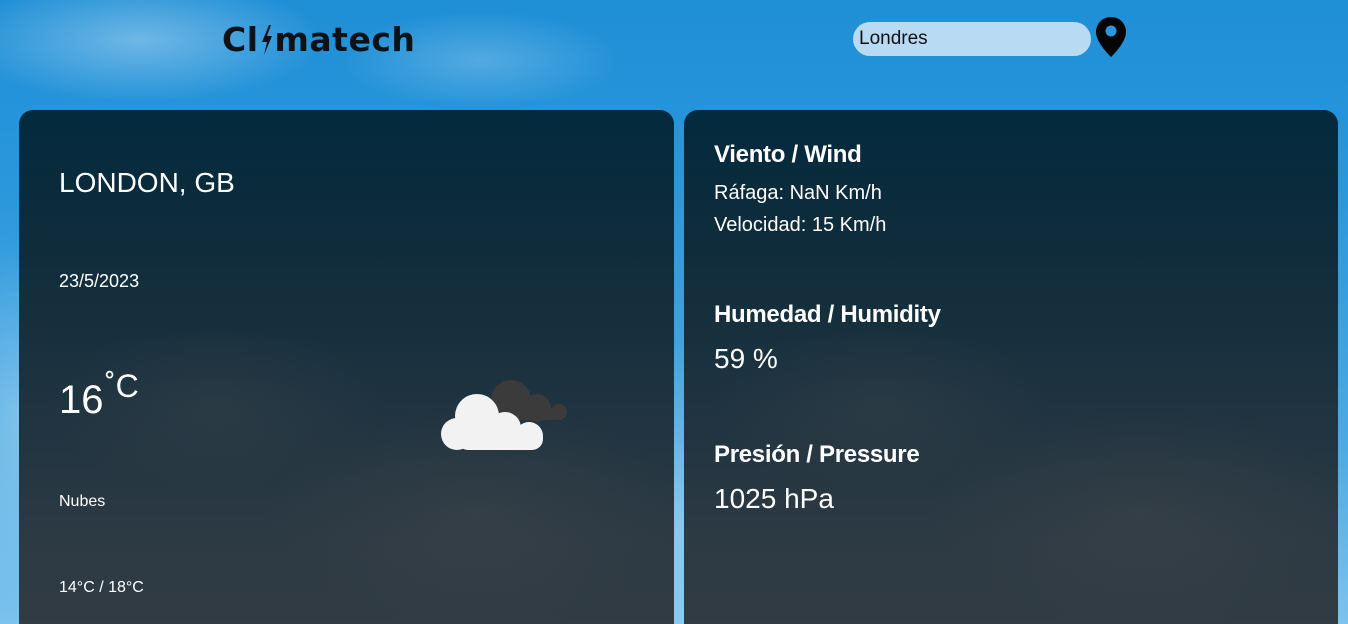  What do you see at coordinates (240, 39) in the screenshot?
I see `logo-text-start: Cl` at bounding box center [240, 39].